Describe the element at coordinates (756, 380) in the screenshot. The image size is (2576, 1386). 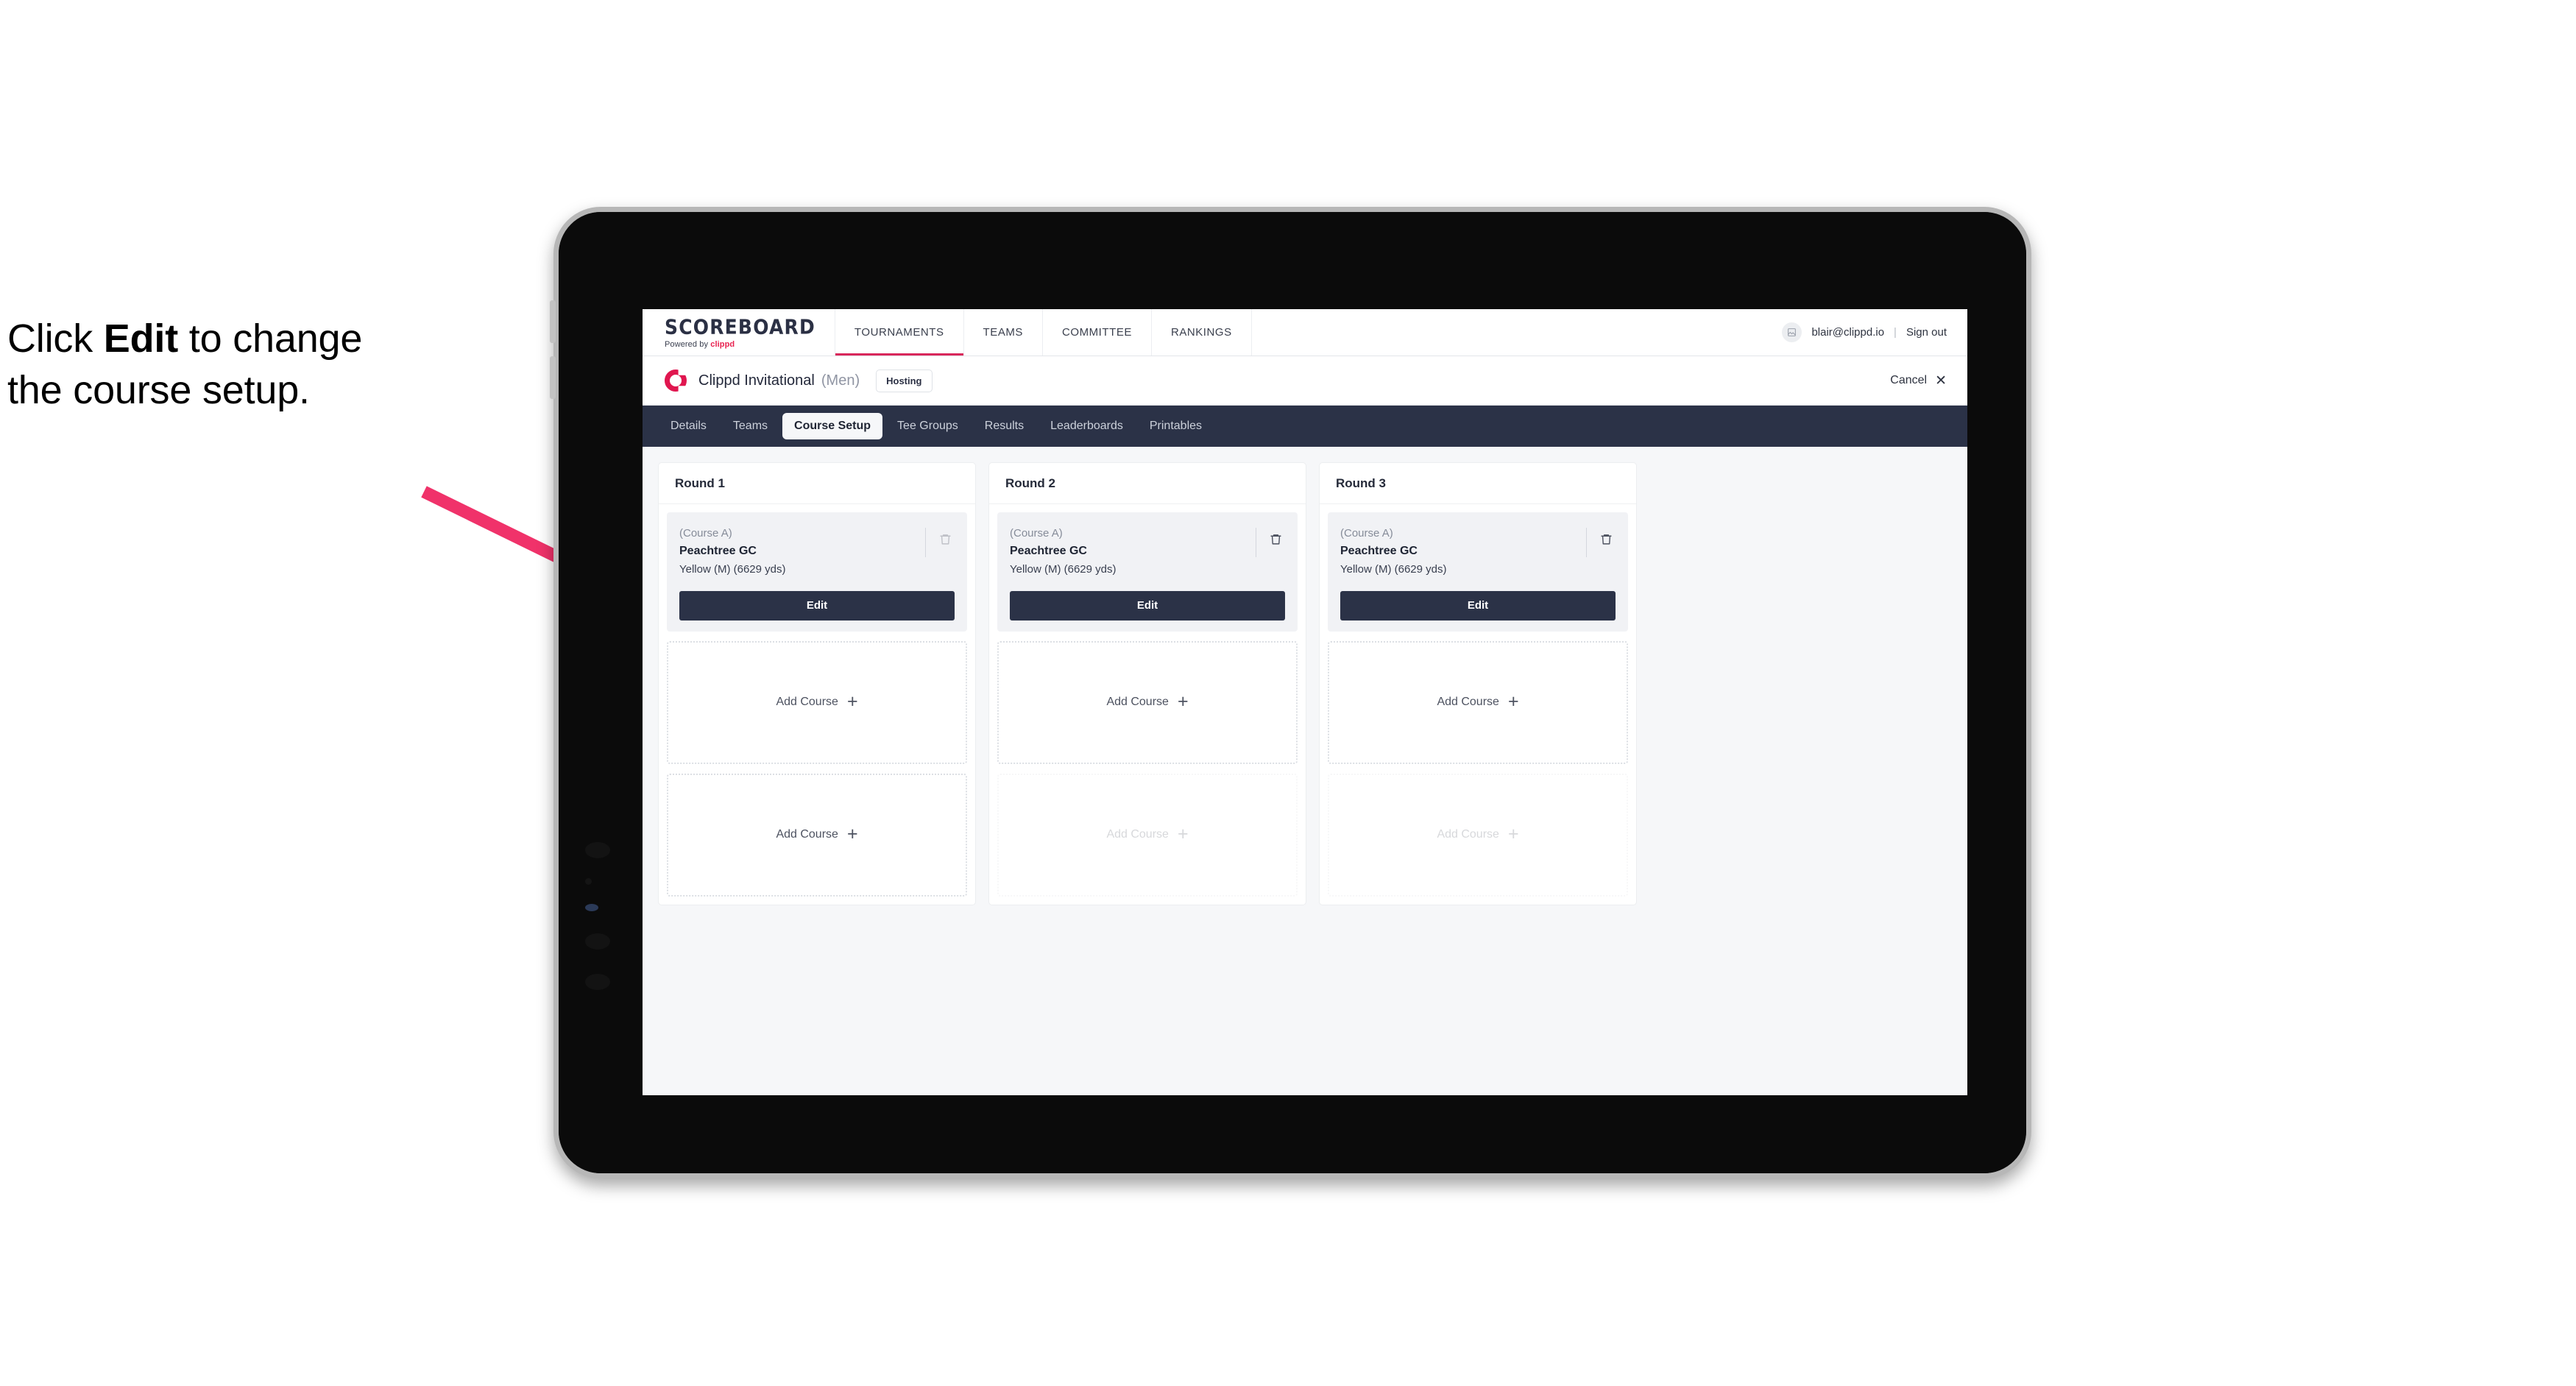
I see `tournament-name: Clippd Invitational` at that location.